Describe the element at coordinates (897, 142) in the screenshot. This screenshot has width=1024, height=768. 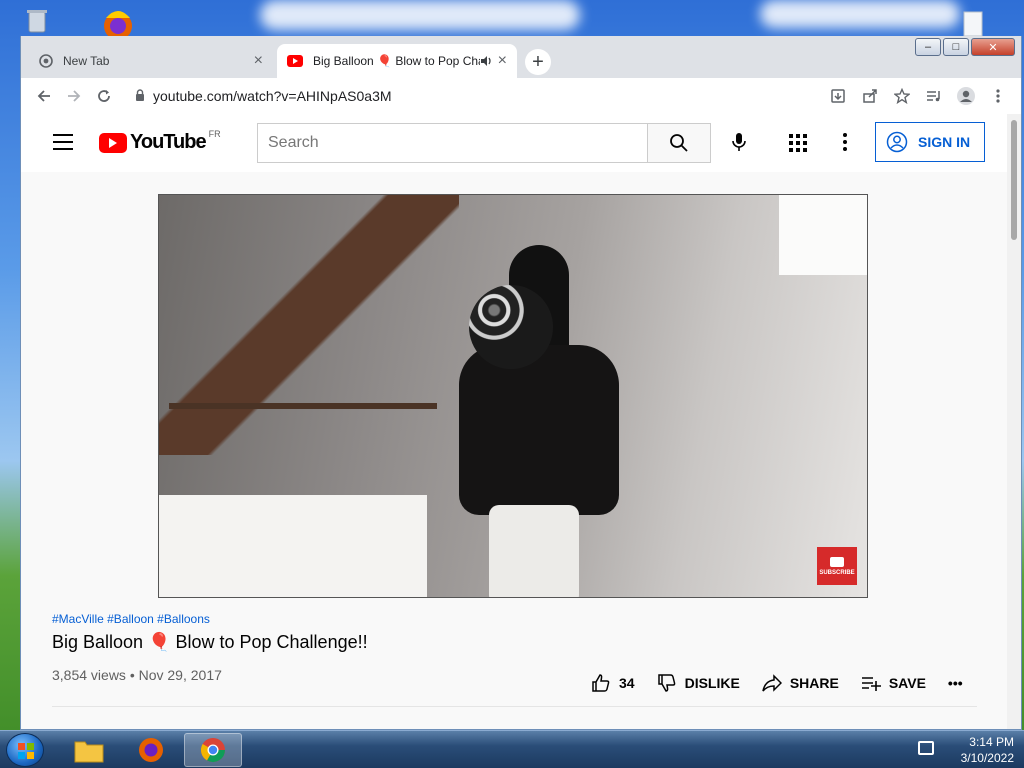
I see `account-icon` at that location.